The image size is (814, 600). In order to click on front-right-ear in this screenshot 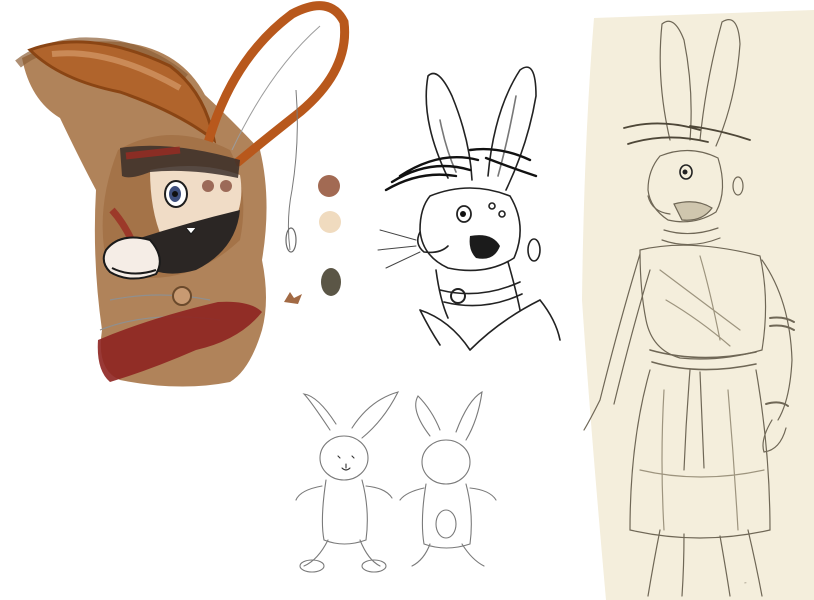, I will do `click(375, 415)`.